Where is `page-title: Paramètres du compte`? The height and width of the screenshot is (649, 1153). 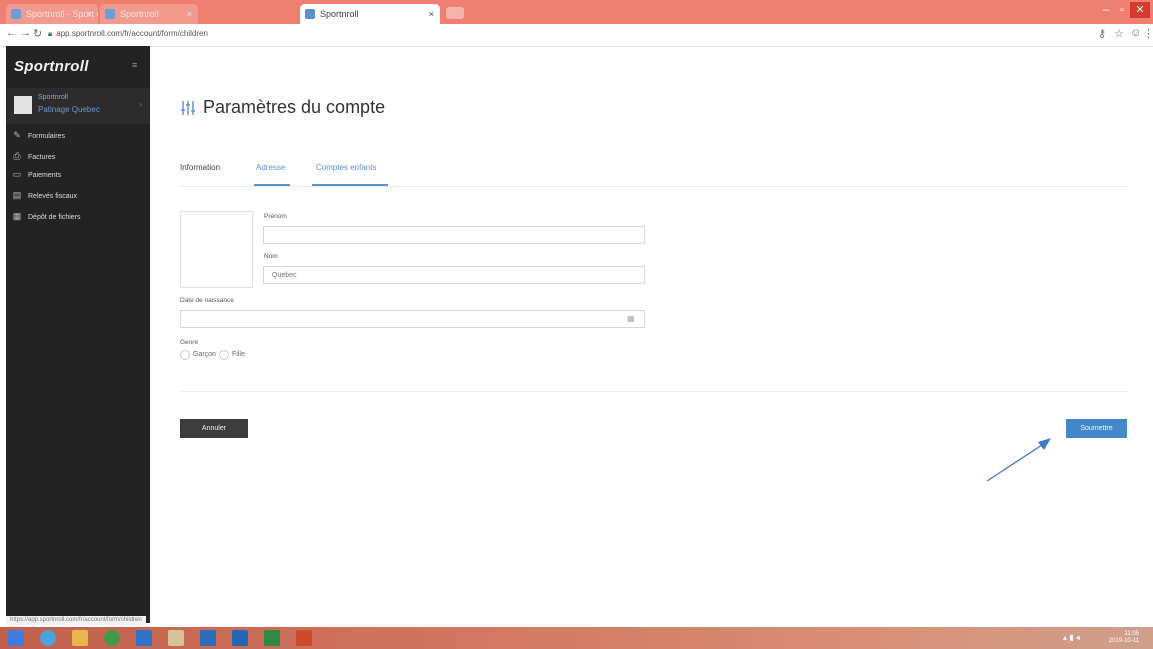
page-title: Paramètres du compte is located at coordinates (294, 107).